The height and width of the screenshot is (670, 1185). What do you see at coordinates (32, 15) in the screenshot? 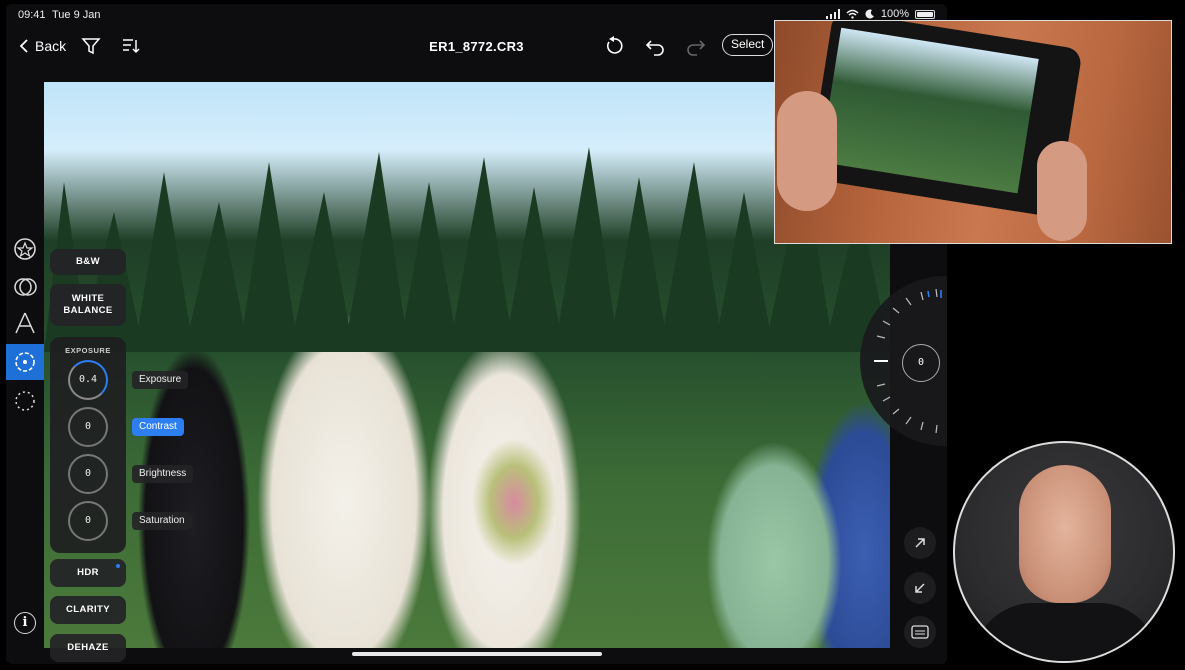
I see `status-time: 09:41` at bounding box center [32, 15].